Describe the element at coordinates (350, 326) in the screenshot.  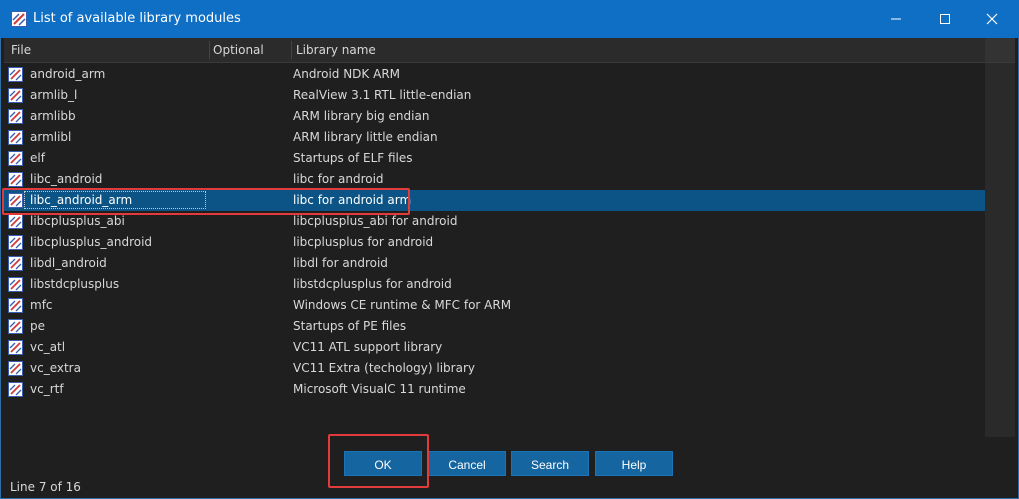
I see `row-library-name: Startups of PE files` at that location.